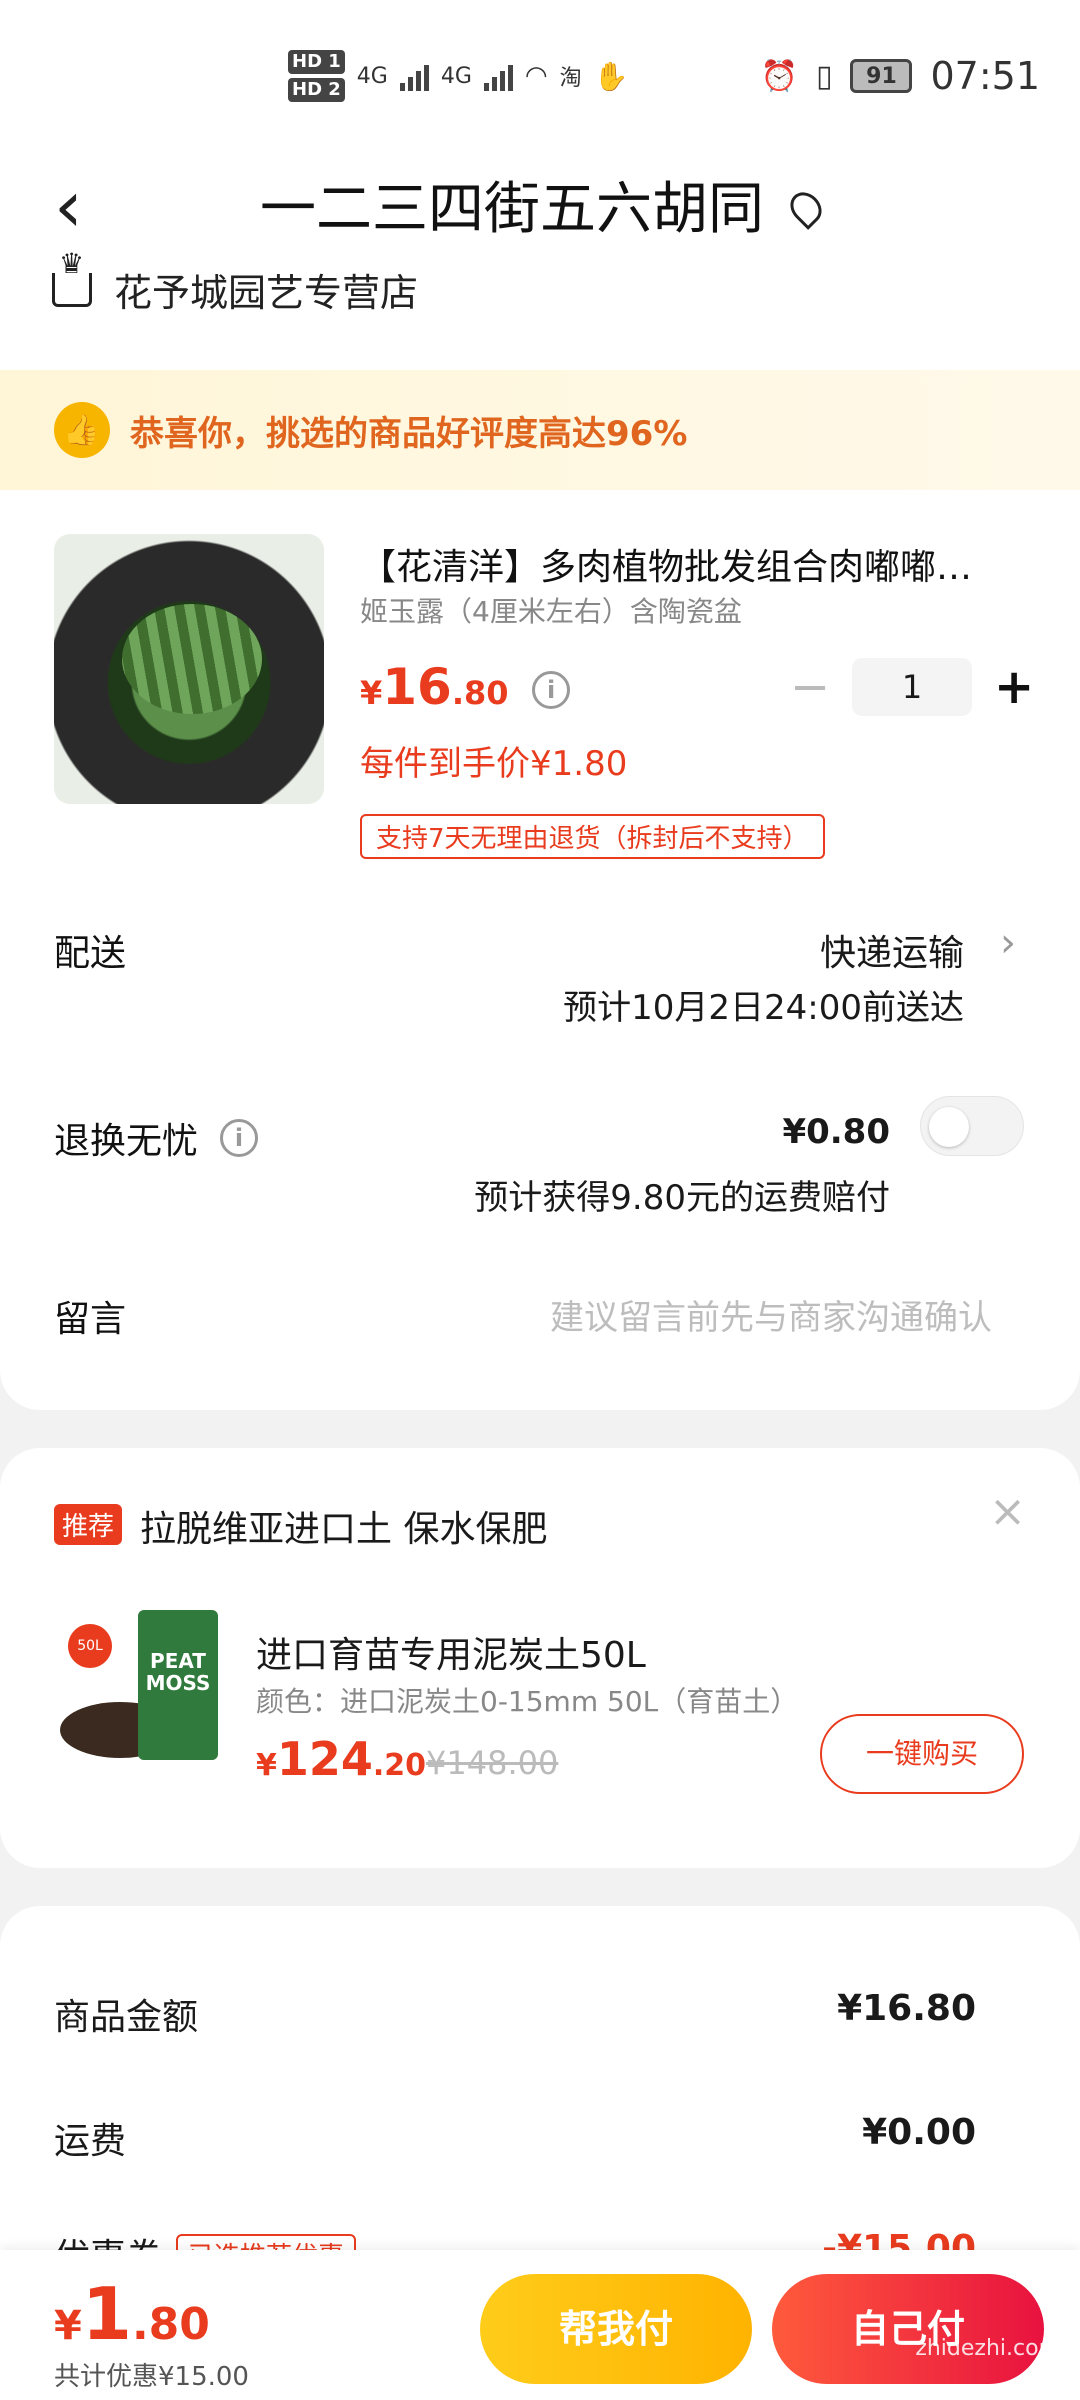 Image resolution: width=1080 pixels, height=2400 pixels. I want to click on decrease-quantity-button: −, so click(810, 687).